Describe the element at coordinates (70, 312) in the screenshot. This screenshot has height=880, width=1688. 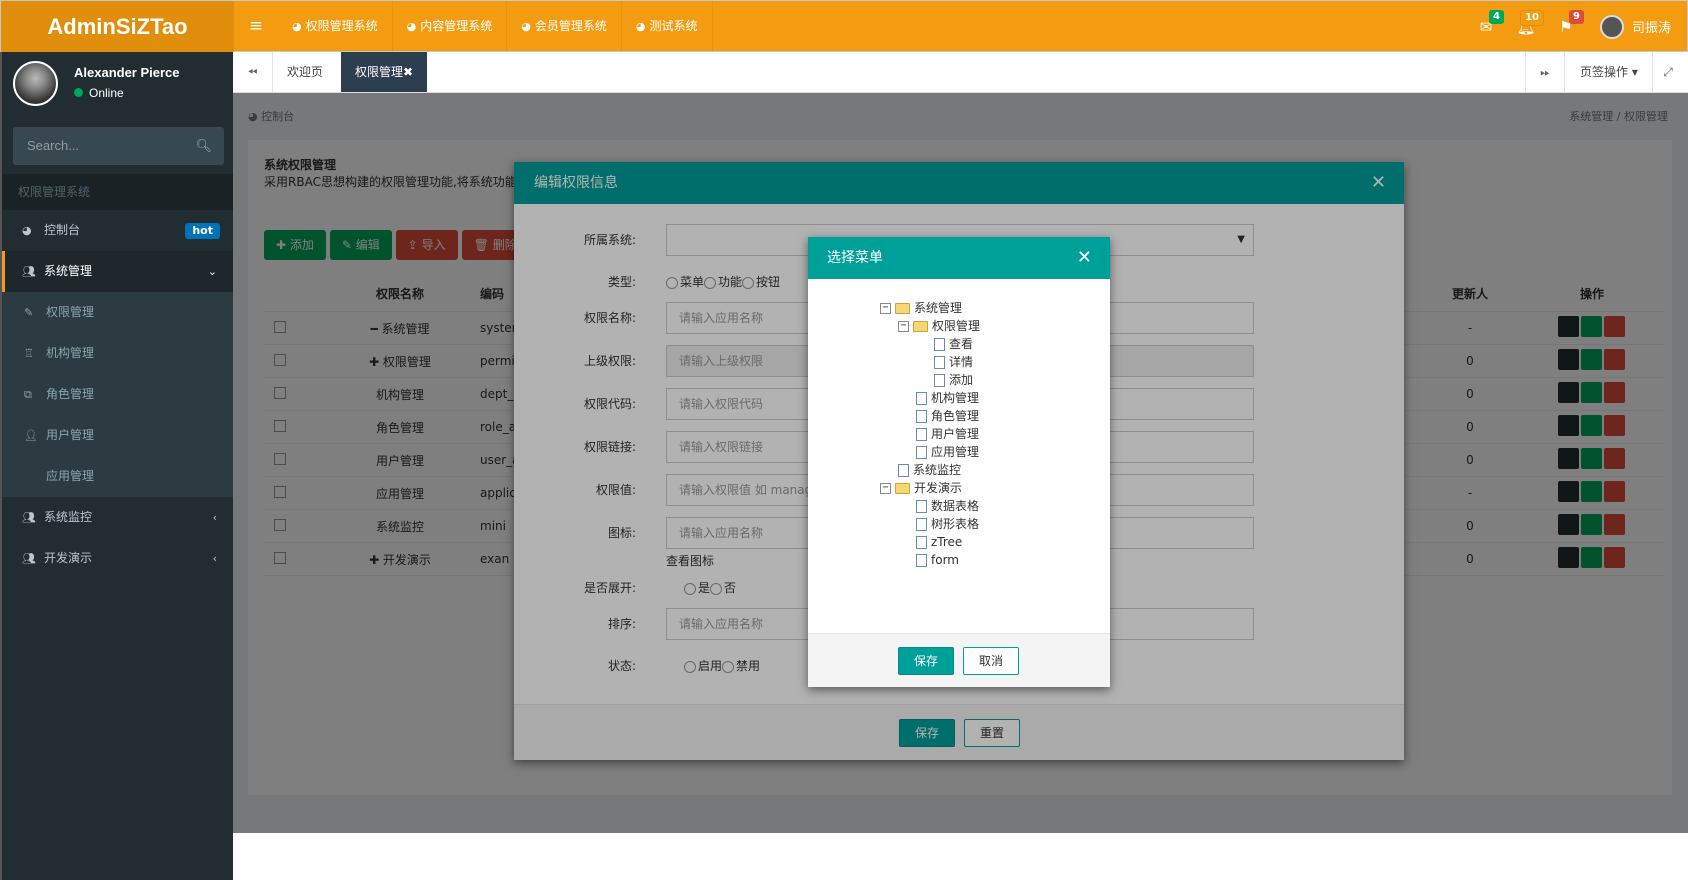
I see `subitem-label: 权限管理` at that location.